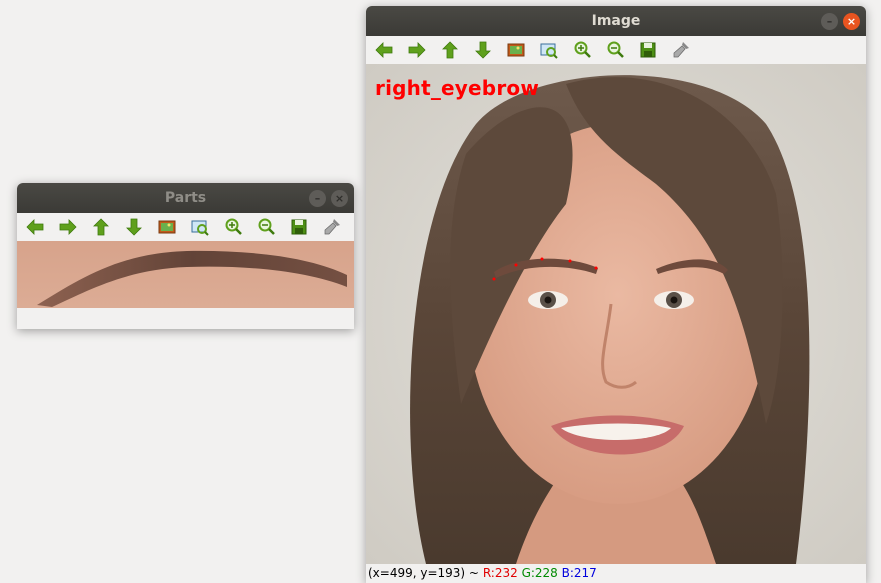 This screenshot has height=583, width=881. I want to click on image-window-title: Image, so click(616, 21).